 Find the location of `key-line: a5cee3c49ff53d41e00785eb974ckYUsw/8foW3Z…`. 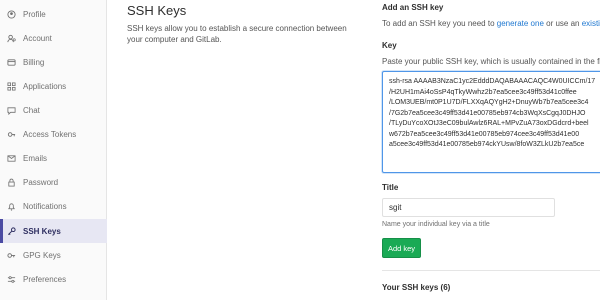

key-line: a5cee3c49ff53d41e00785eb974ckYUsw/8foW3Z… is located at coordinates (487, 144).